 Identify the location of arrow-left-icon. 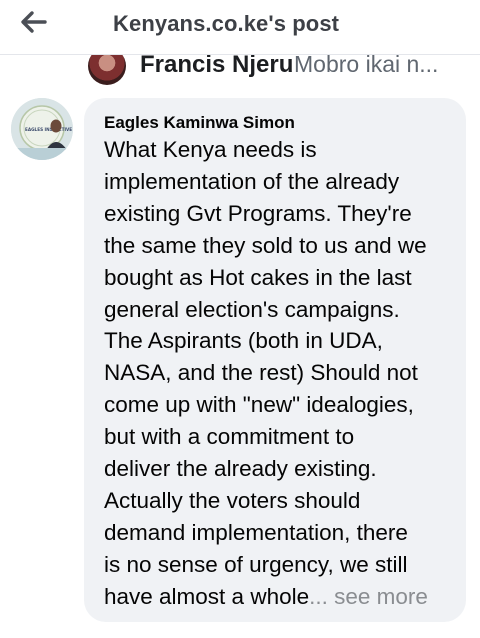
(34, 22).